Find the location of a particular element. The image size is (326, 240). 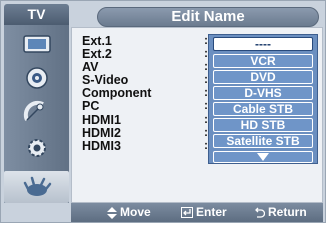

input-source-icon is located at coordinates (37, 186).